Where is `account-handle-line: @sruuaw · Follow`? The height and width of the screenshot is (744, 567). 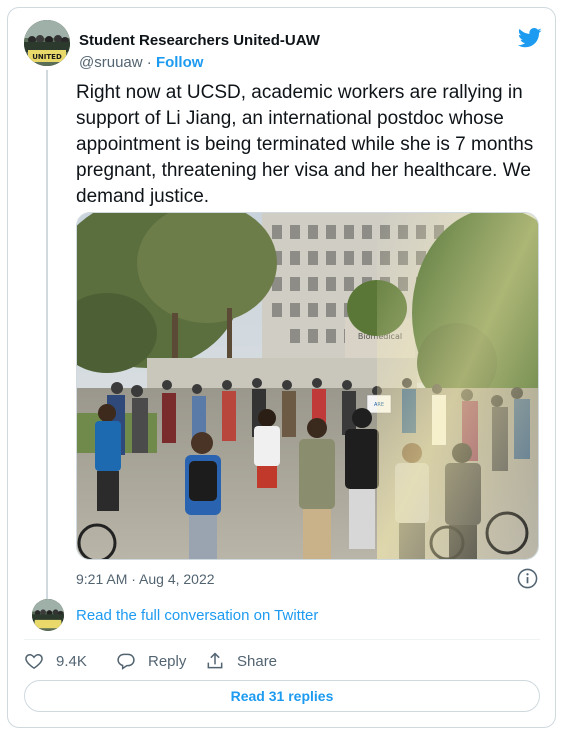
account-handle-line: @sruuaw · Follow is located at coordinates (141, 62).